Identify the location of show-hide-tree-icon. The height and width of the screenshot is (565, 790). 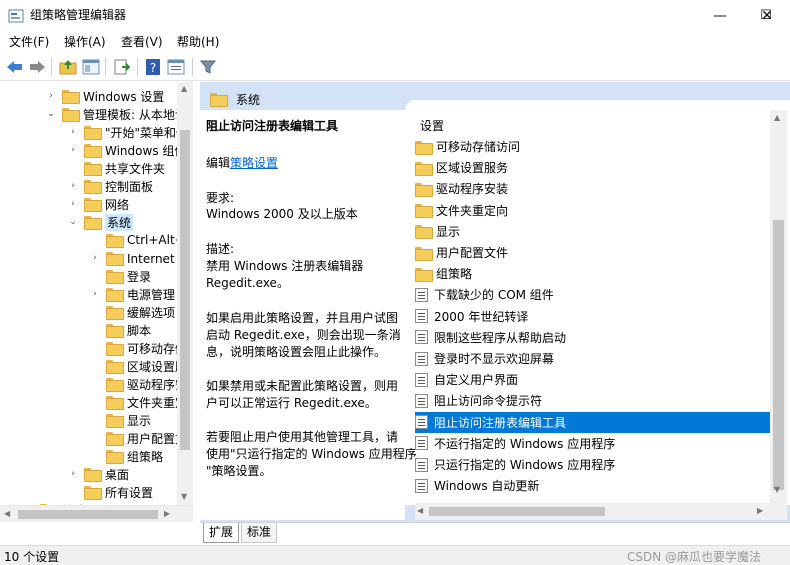
(91, 67).